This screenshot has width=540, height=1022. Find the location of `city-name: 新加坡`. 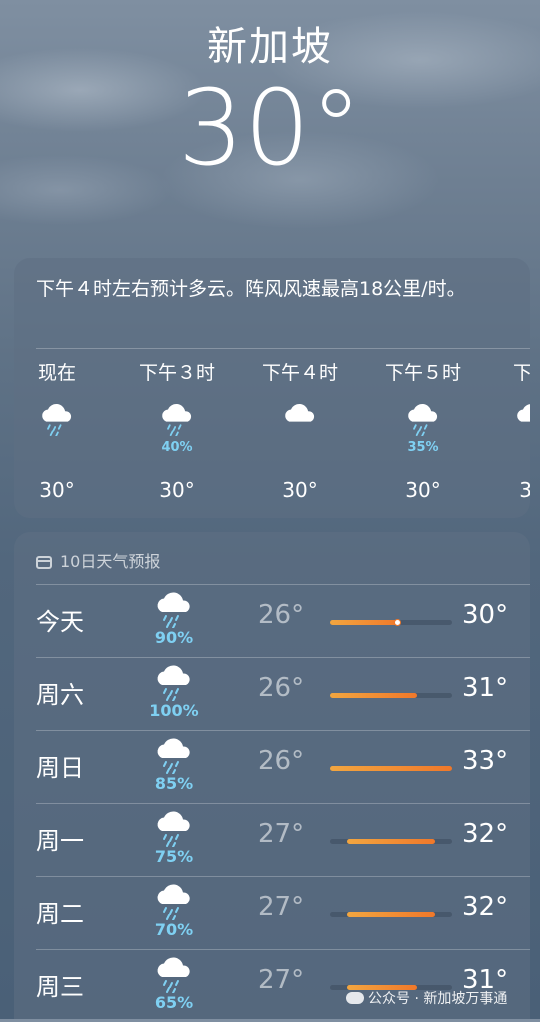

city-name: 新加坡 is located at coordinates (270, 47).